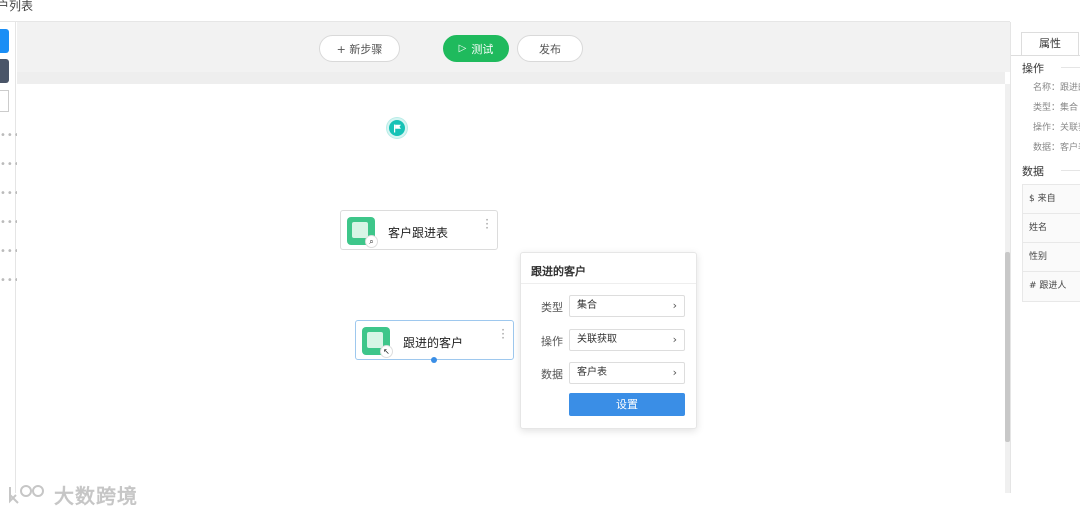 The image size is (1080, 509). What do you see at coordinates (377, 342) in the screenshot?
I see `table-icon: ↖` at bounding box center [377, 342].